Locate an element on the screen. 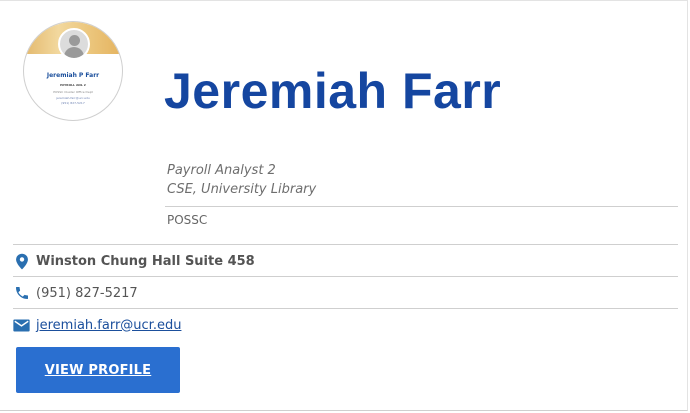  department: CSE, University Library is located at coordinates (242, 189).